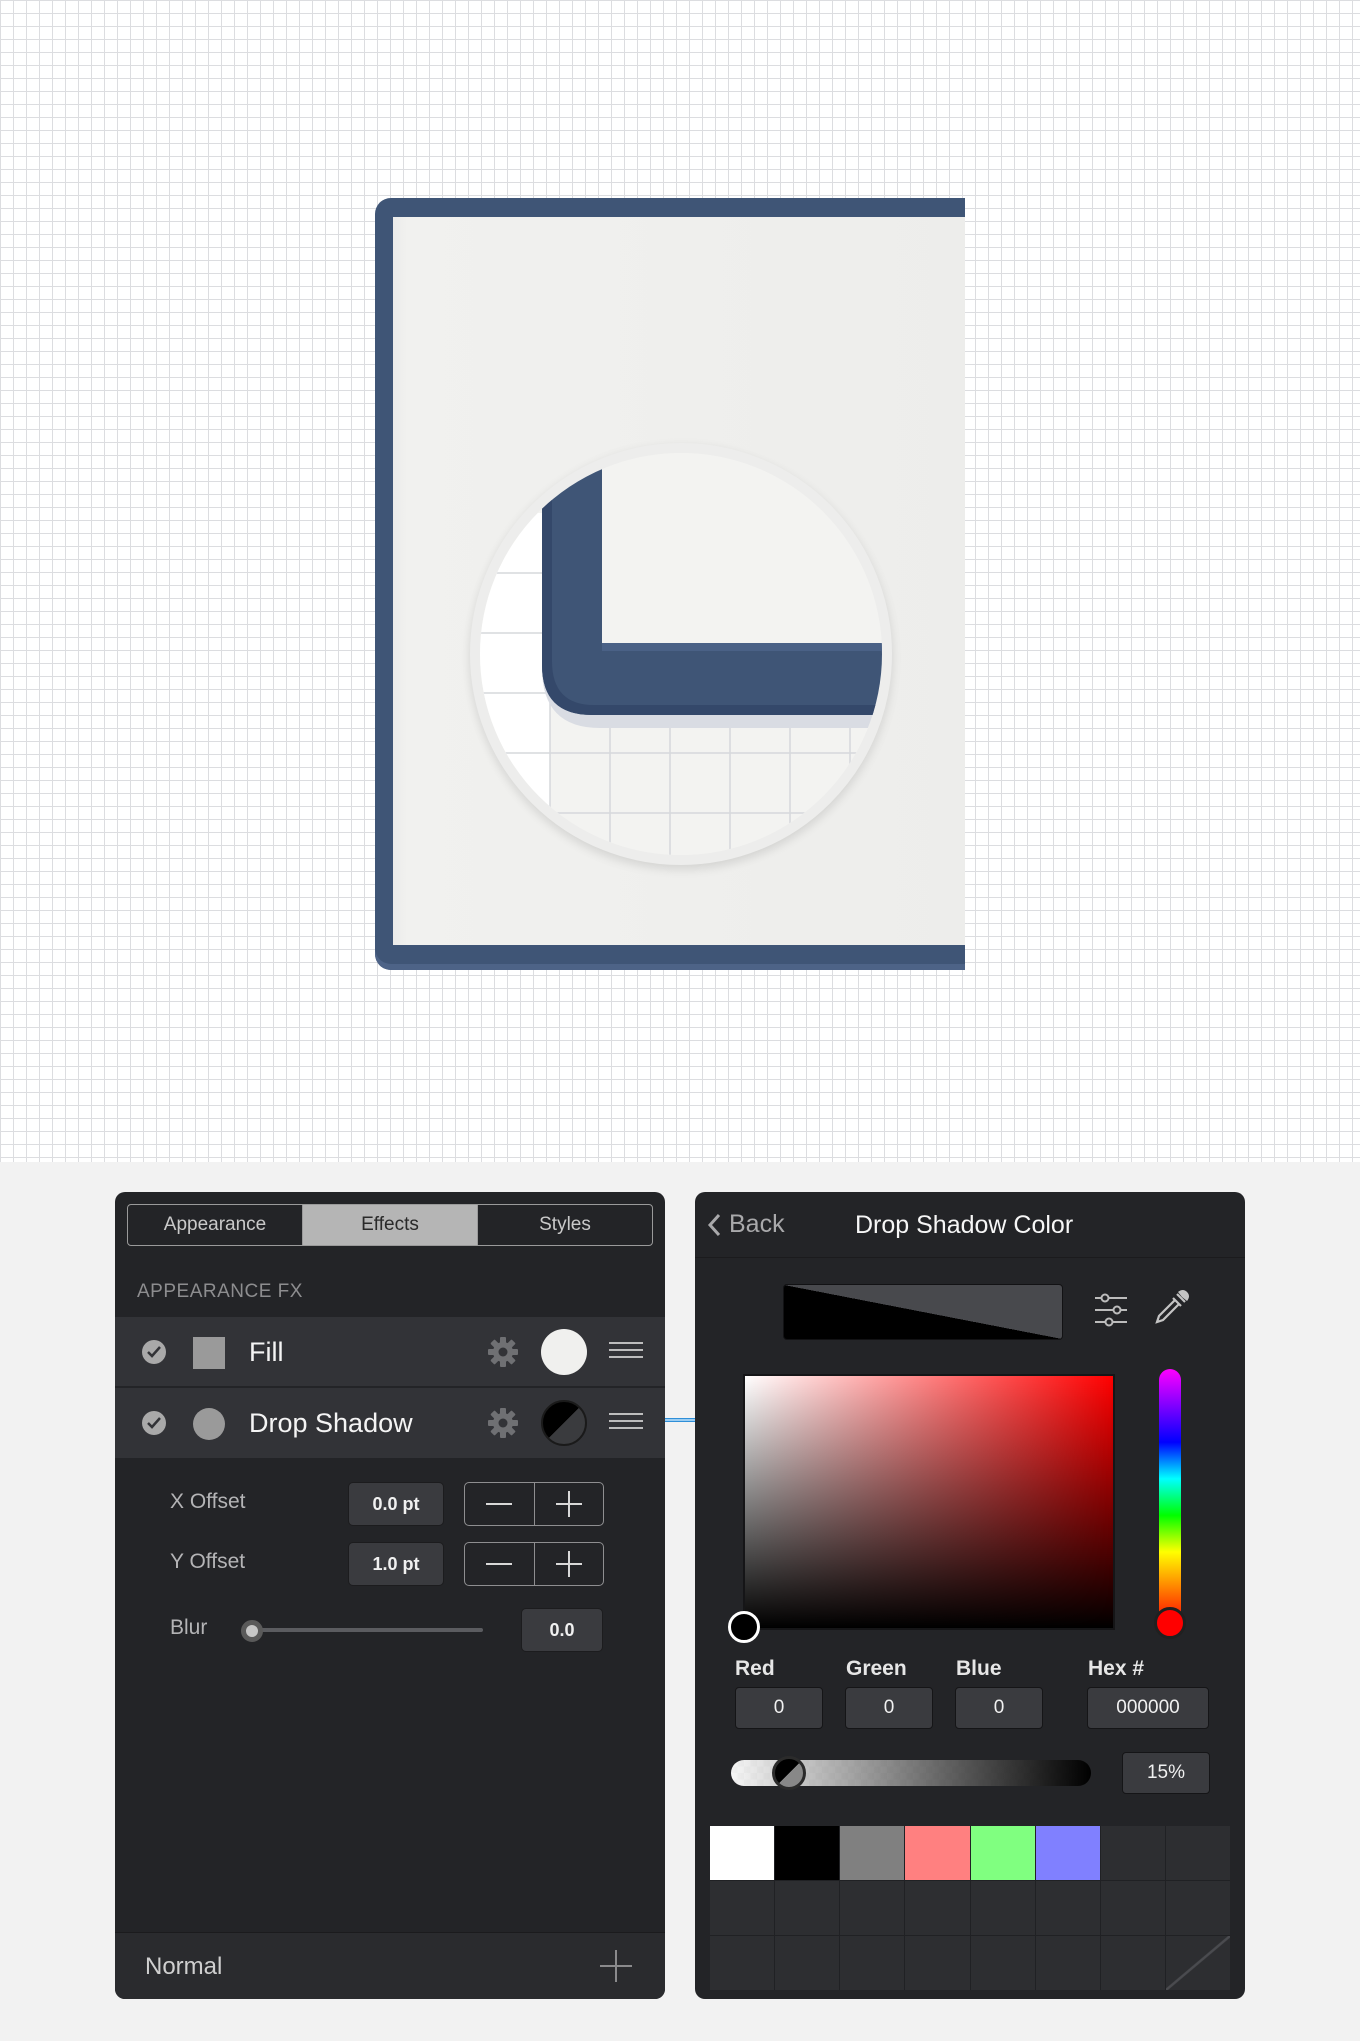  I want to click on shadow-color-swatch, so click(564, 1423).